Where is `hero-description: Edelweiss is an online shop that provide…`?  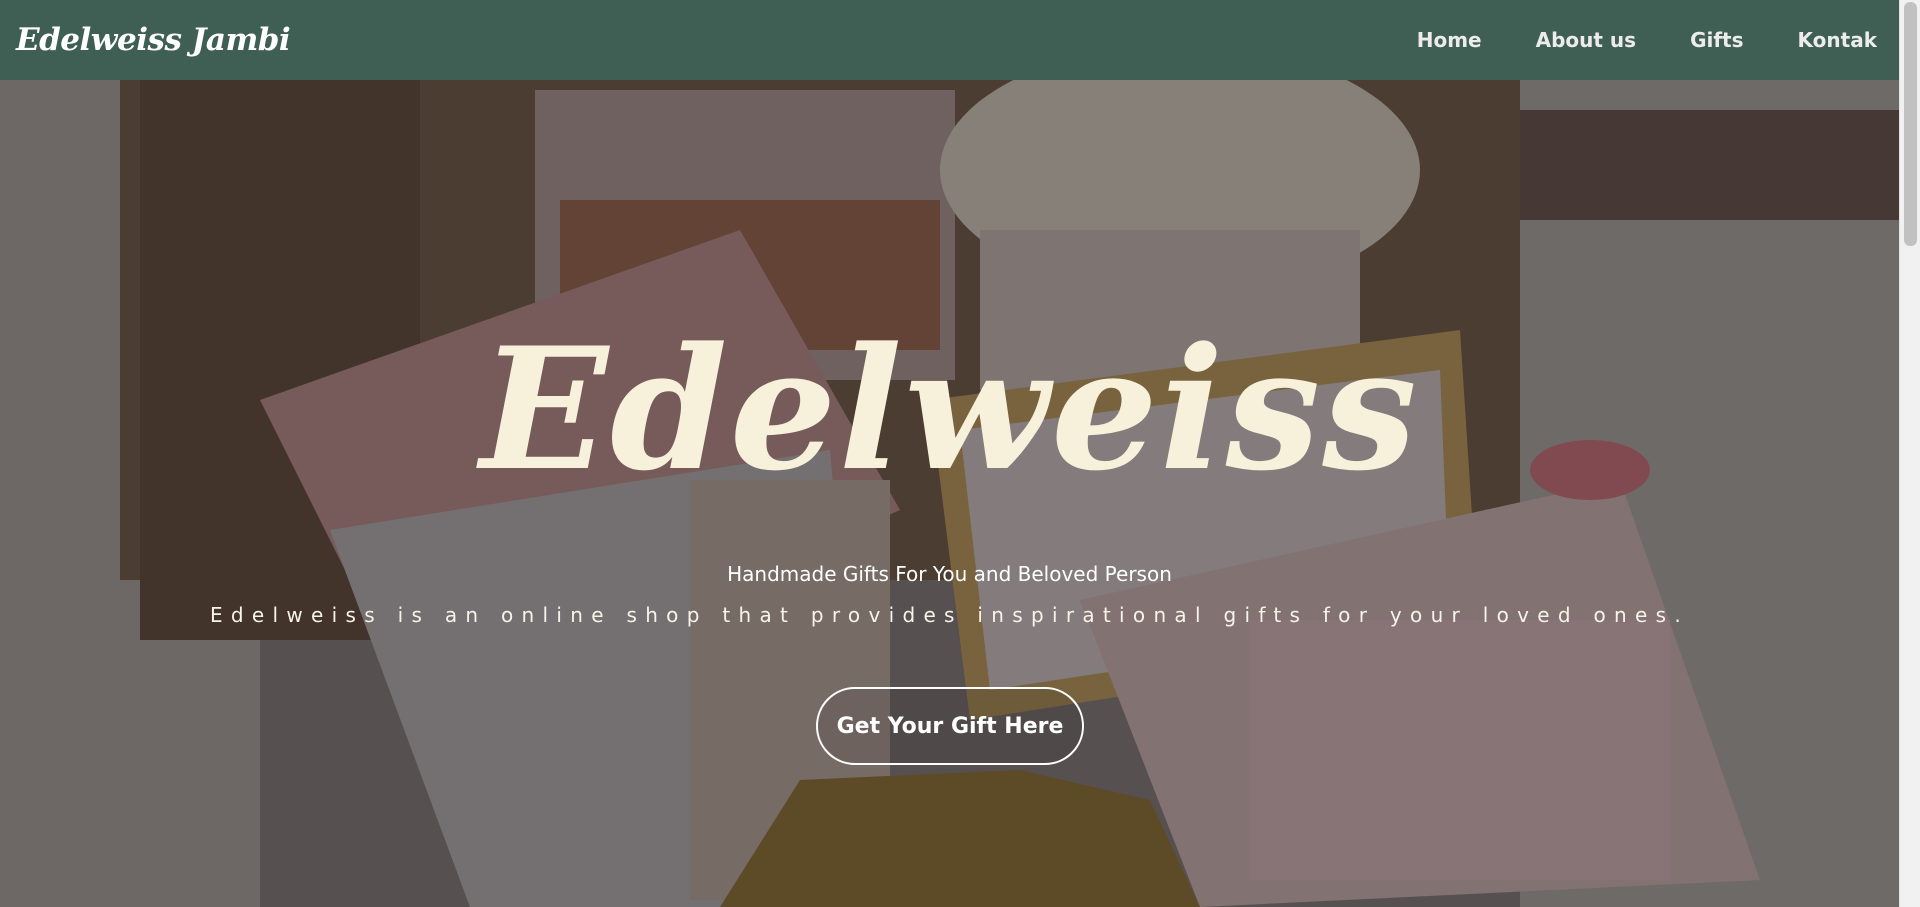
hero-description: Edelweiss is an online shop that provide… is located at coordinates (949, 615).